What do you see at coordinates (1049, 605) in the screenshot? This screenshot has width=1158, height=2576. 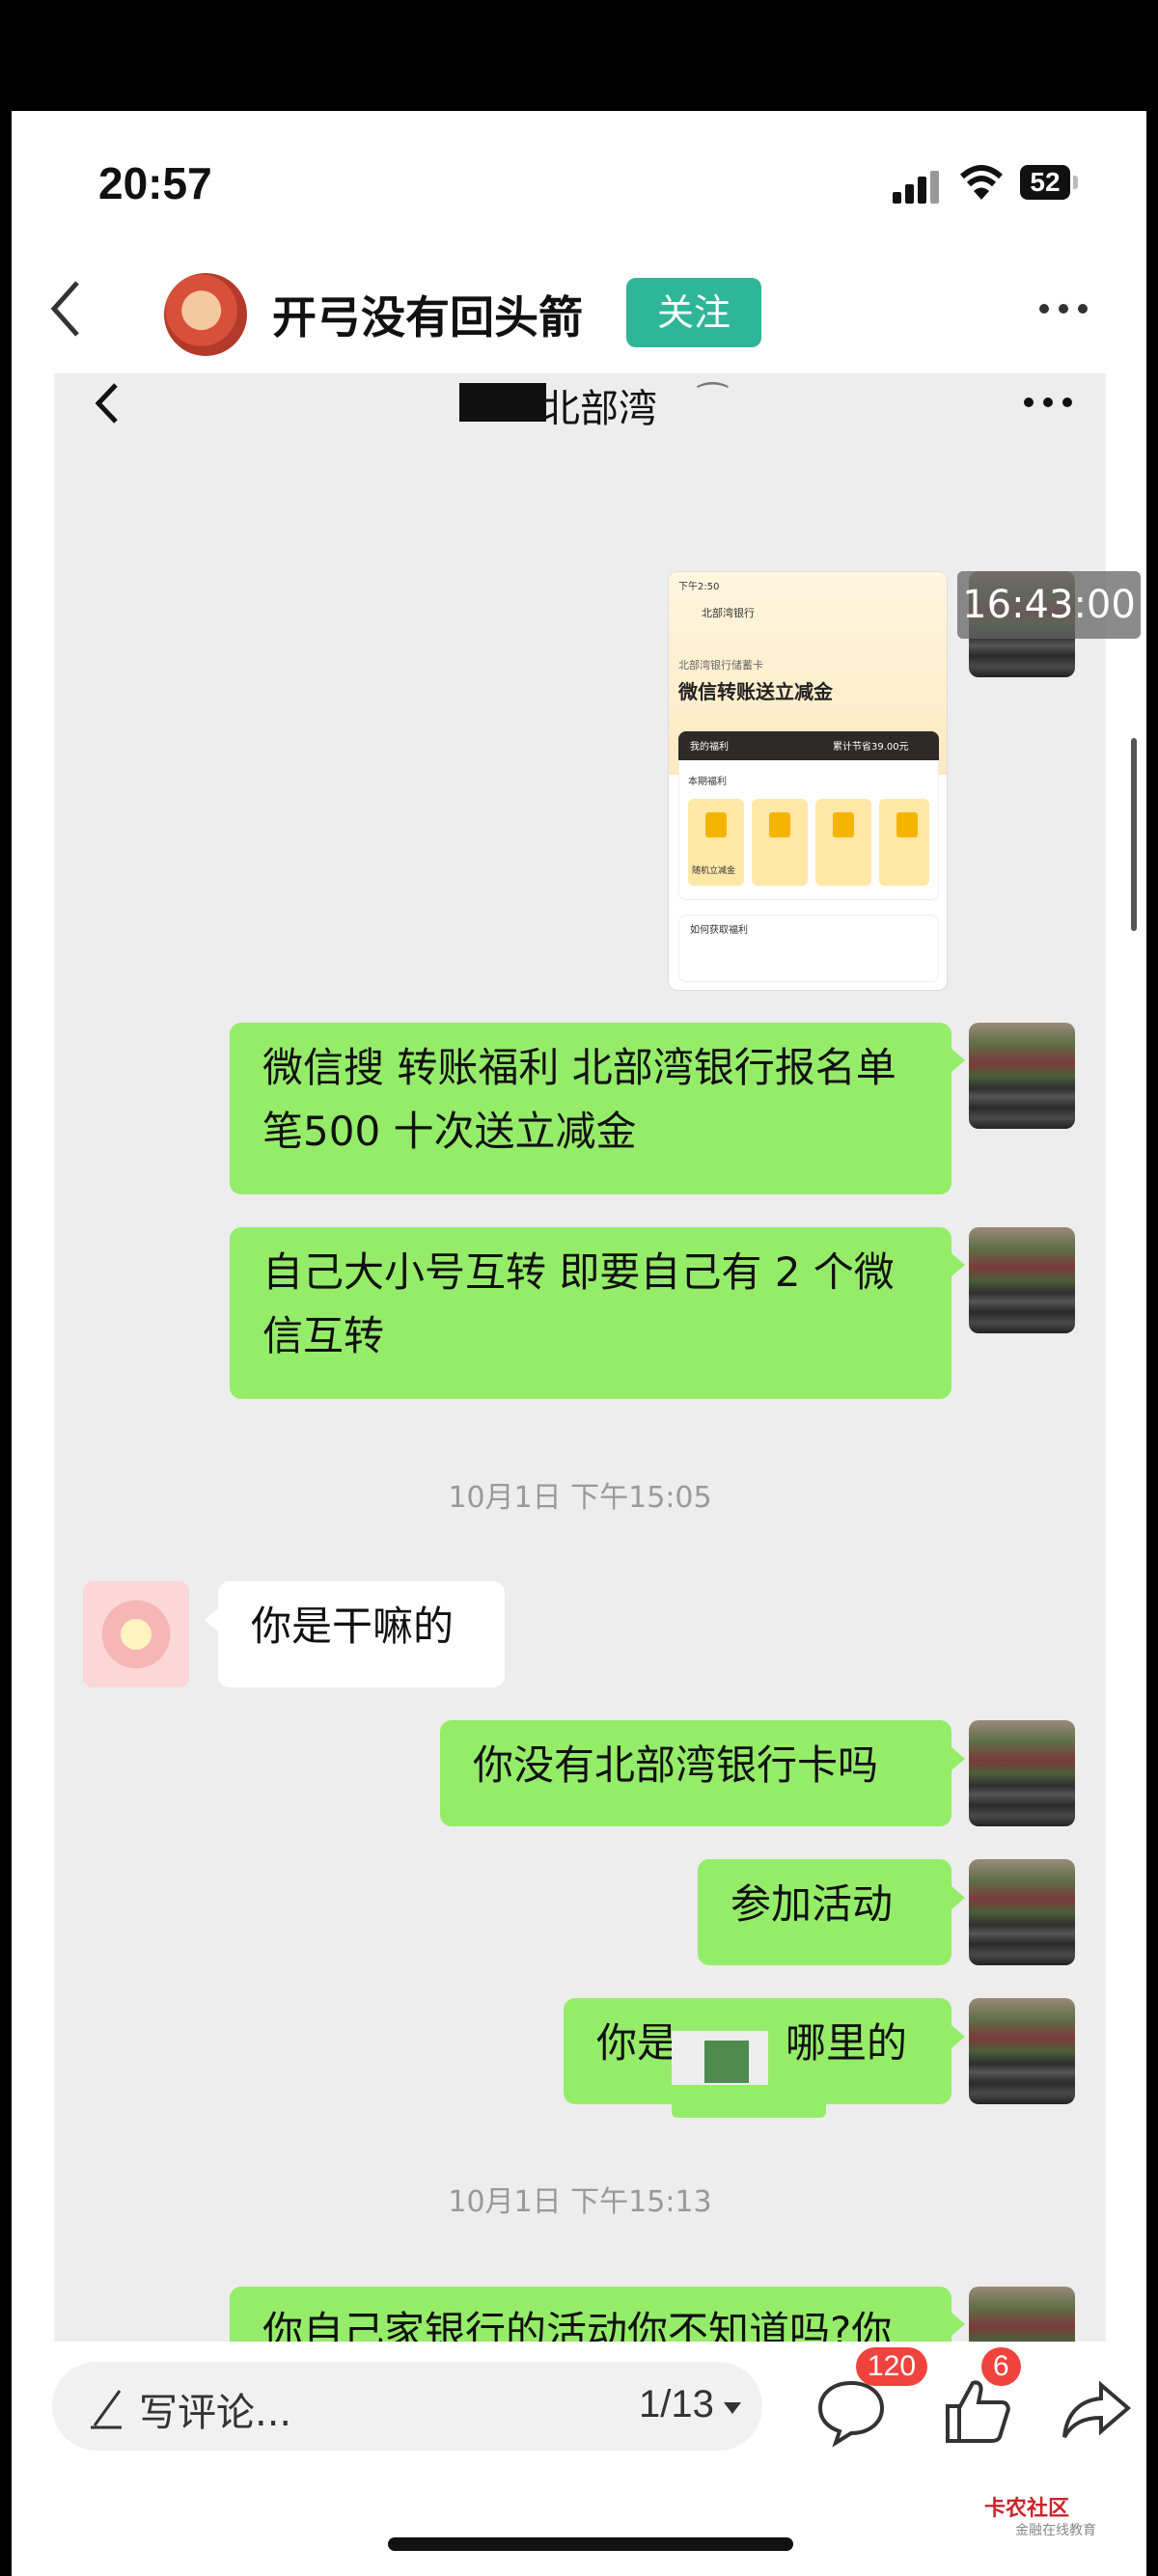 I see `image-time-badge: 16:43:00` at bounding box center [1049, 605].